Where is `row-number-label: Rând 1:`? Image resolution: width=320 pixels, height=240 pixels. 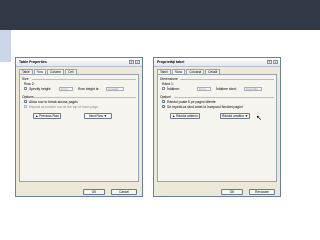
row-number-label: Rând 1: is located at coordinates (168, 84).